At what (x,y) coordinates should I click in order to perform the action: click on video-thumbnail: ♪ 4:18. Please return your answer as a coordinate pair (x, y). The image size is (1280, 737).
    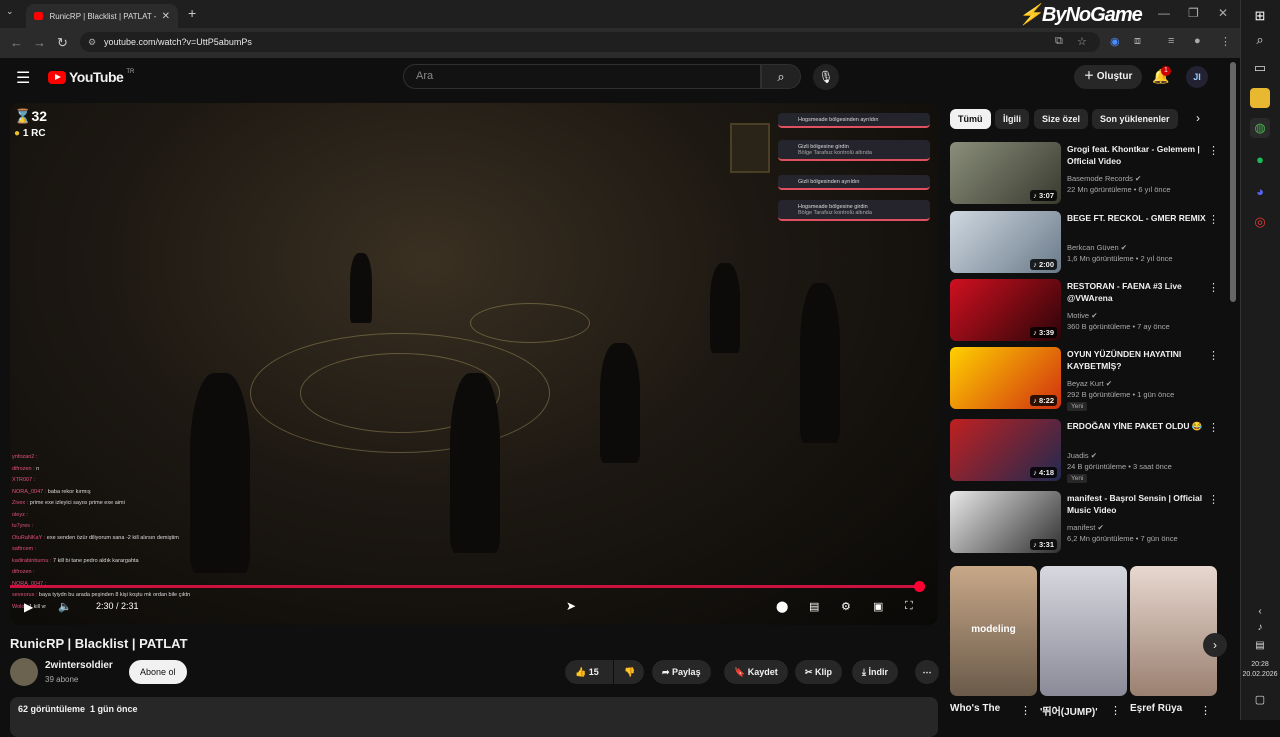
    Looking at the image, I should click on (1005, 450).